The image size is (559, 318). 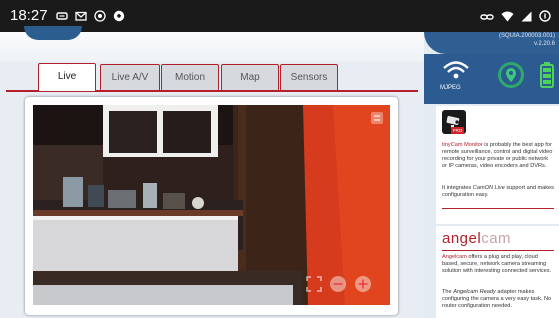 I want to click on location-icon, so click(x=511, y=77).